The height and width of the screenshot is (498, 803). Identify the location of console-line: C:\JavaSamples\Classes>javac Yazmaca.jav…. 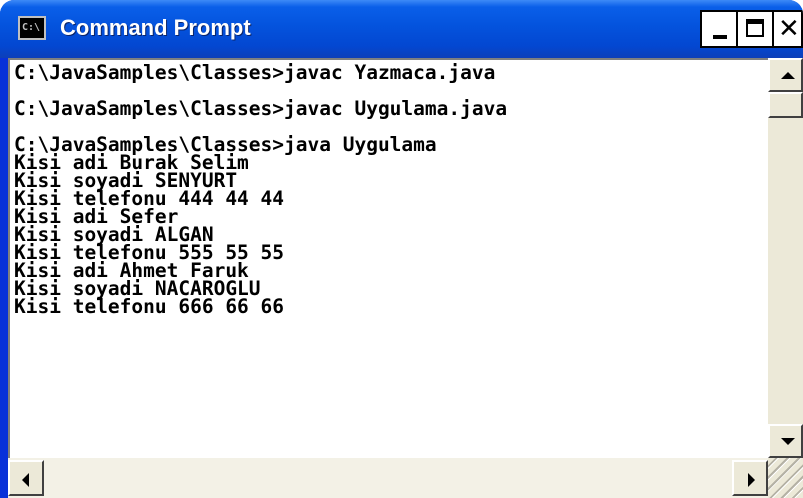
(255, 72).